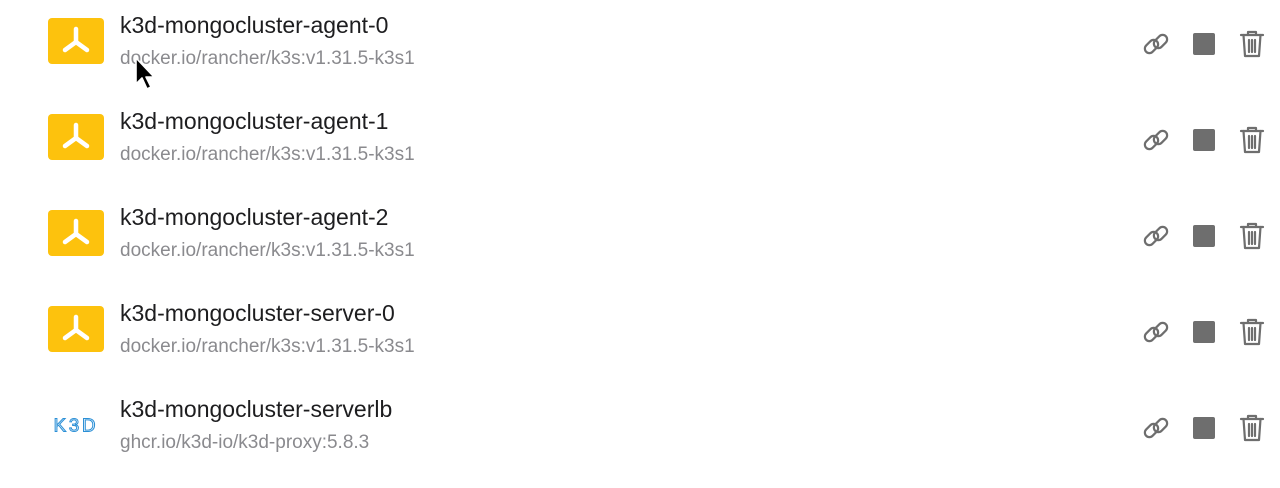  What do you see at coordinates (254, 25) in the screenshot?
I see `container-name: k3d-mongocluster-agent-0` at bounding box center [254, 25].